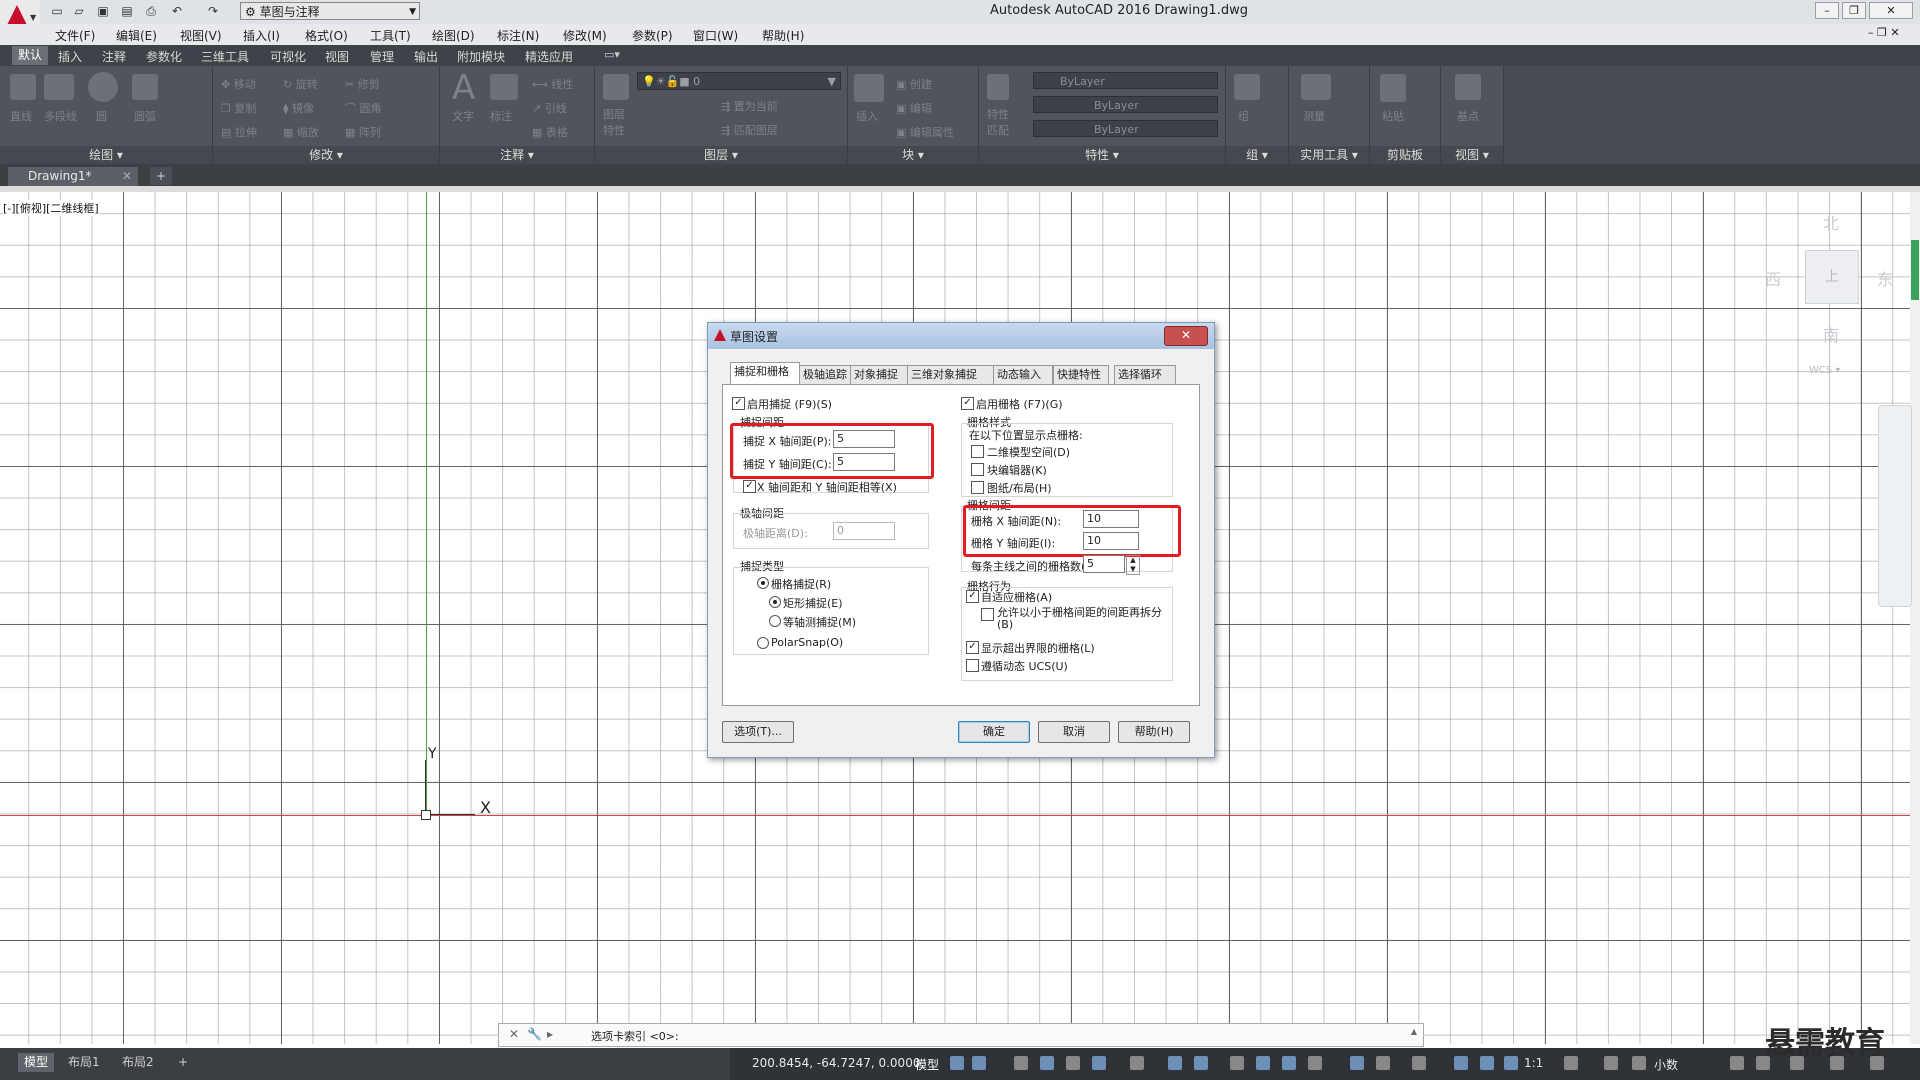  I want to click on snap-on-checkbox: ✓, so click(738, 403).